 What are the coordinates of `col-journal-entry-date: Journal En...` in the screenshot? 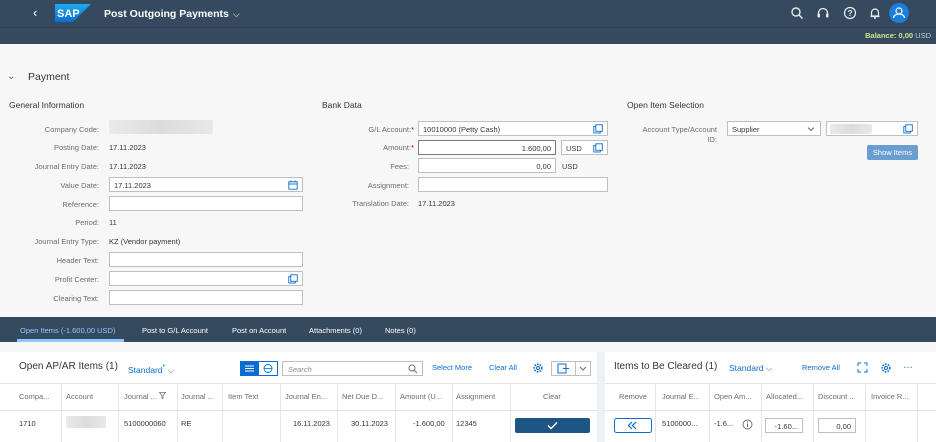 It's located at (306, 396).